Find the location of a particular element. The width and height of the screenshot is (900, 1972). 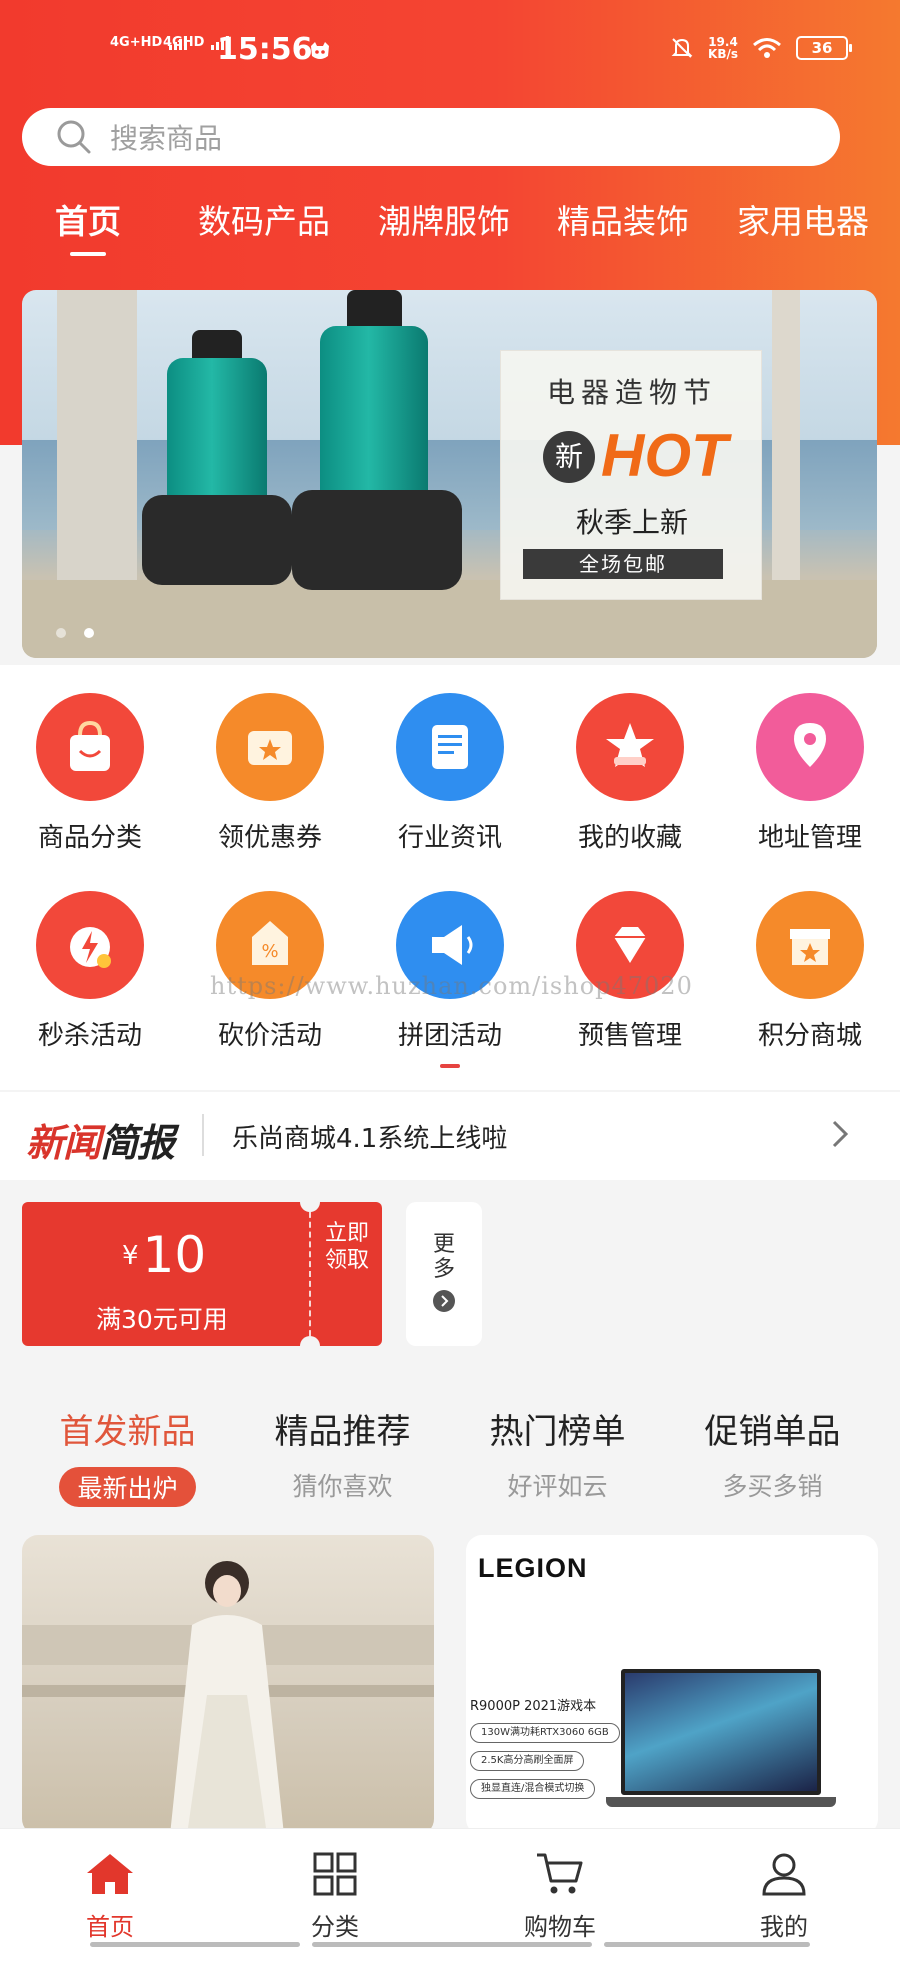

category-tabs: 首页 数码产品 潮牌服饰 精品装饰 家用电器 is located at coordinates (450, 230).